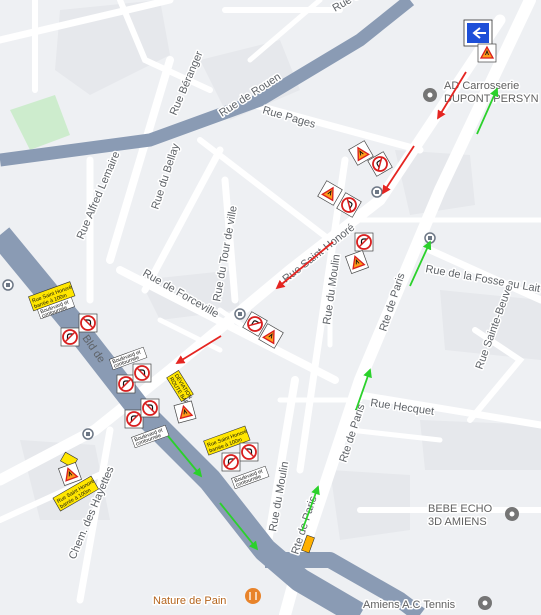  What do you see at coordinates (364, 242) in the screenshot?
I see `no-u-turn-icon` at bounding box center [364, 242].